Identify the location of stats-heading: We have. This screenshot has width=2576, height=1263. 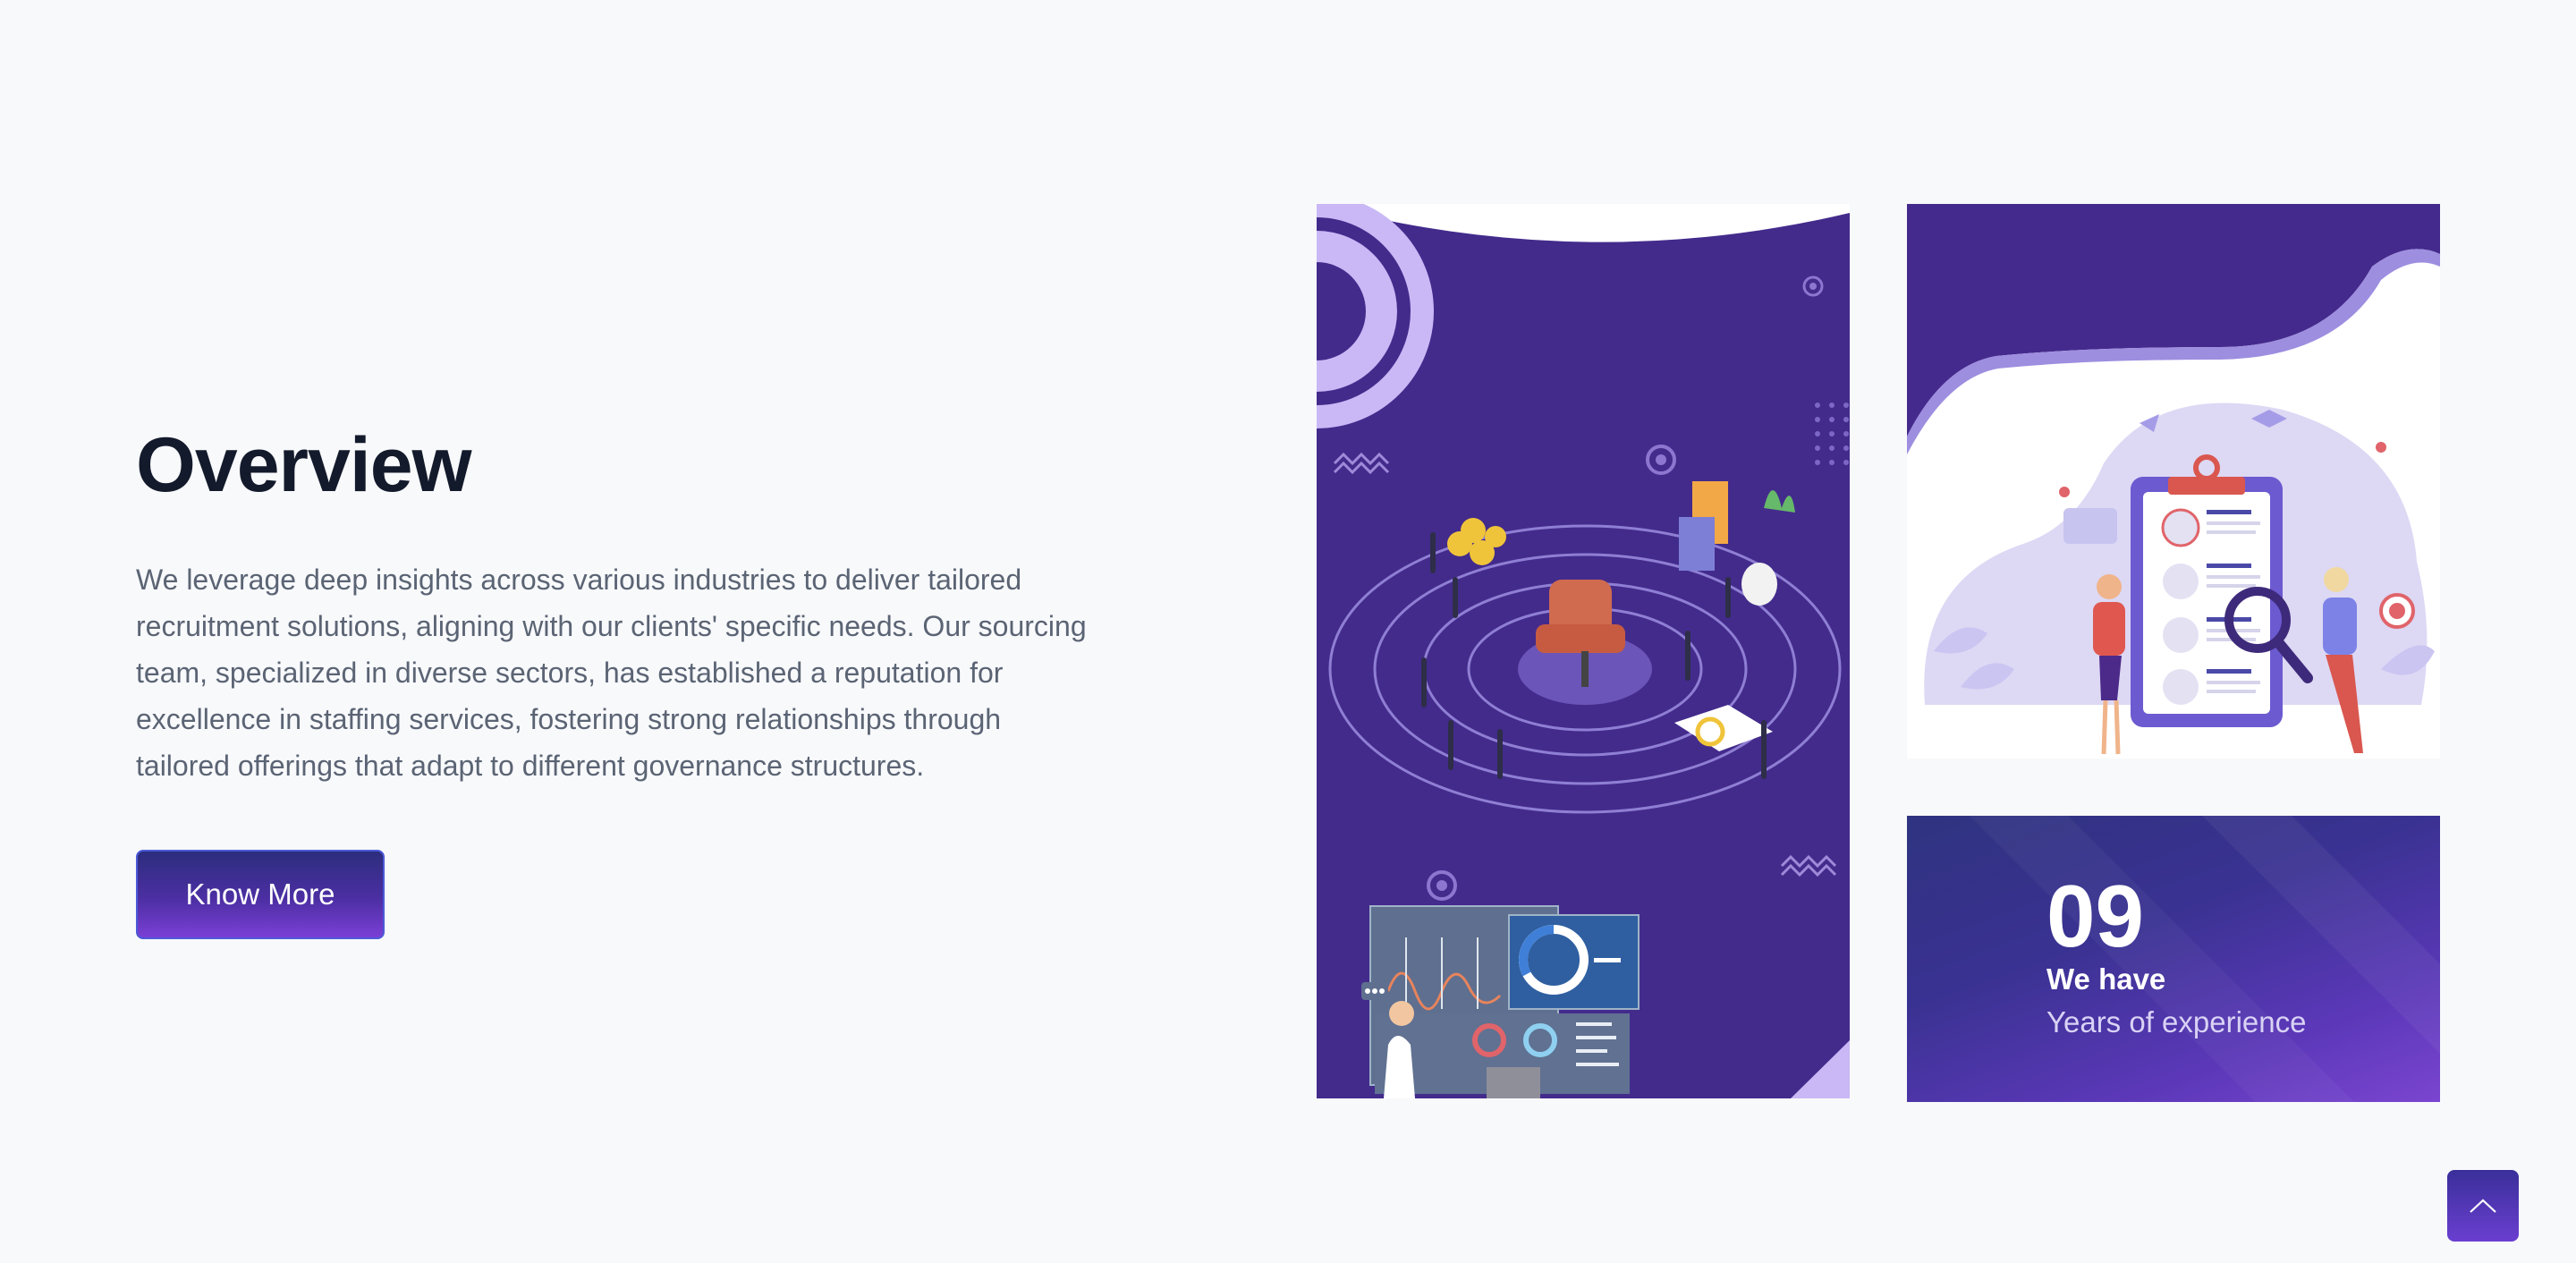
(2106, 979).